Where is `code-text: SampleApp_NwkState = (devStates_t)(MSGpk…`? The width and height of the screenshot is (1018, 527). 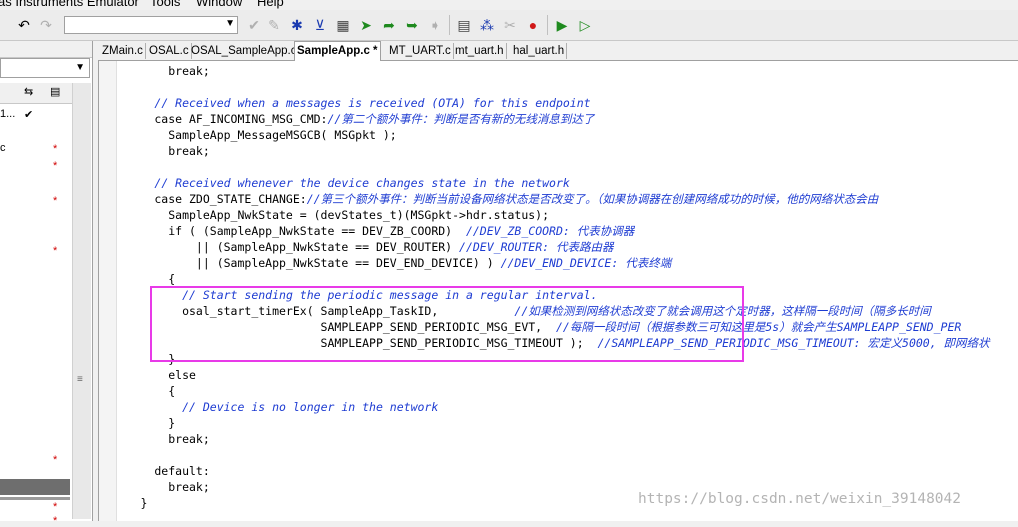
code-text: SampleApp_NwkState = (devStates_t)(MSGpk… is located at coordinates (324, 215).